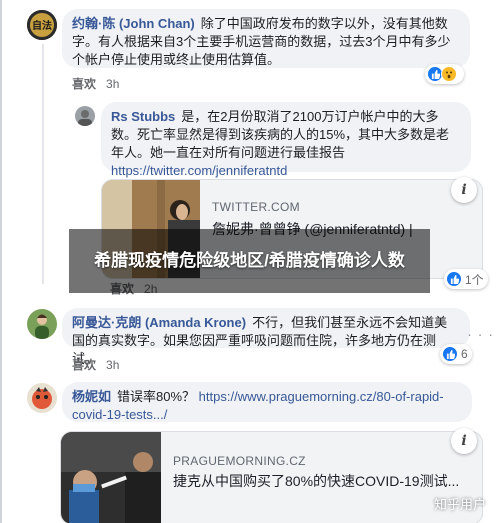 The image size is (500, 523). I want to click on reply-author: Rs Stubbs, so click(143, 116).